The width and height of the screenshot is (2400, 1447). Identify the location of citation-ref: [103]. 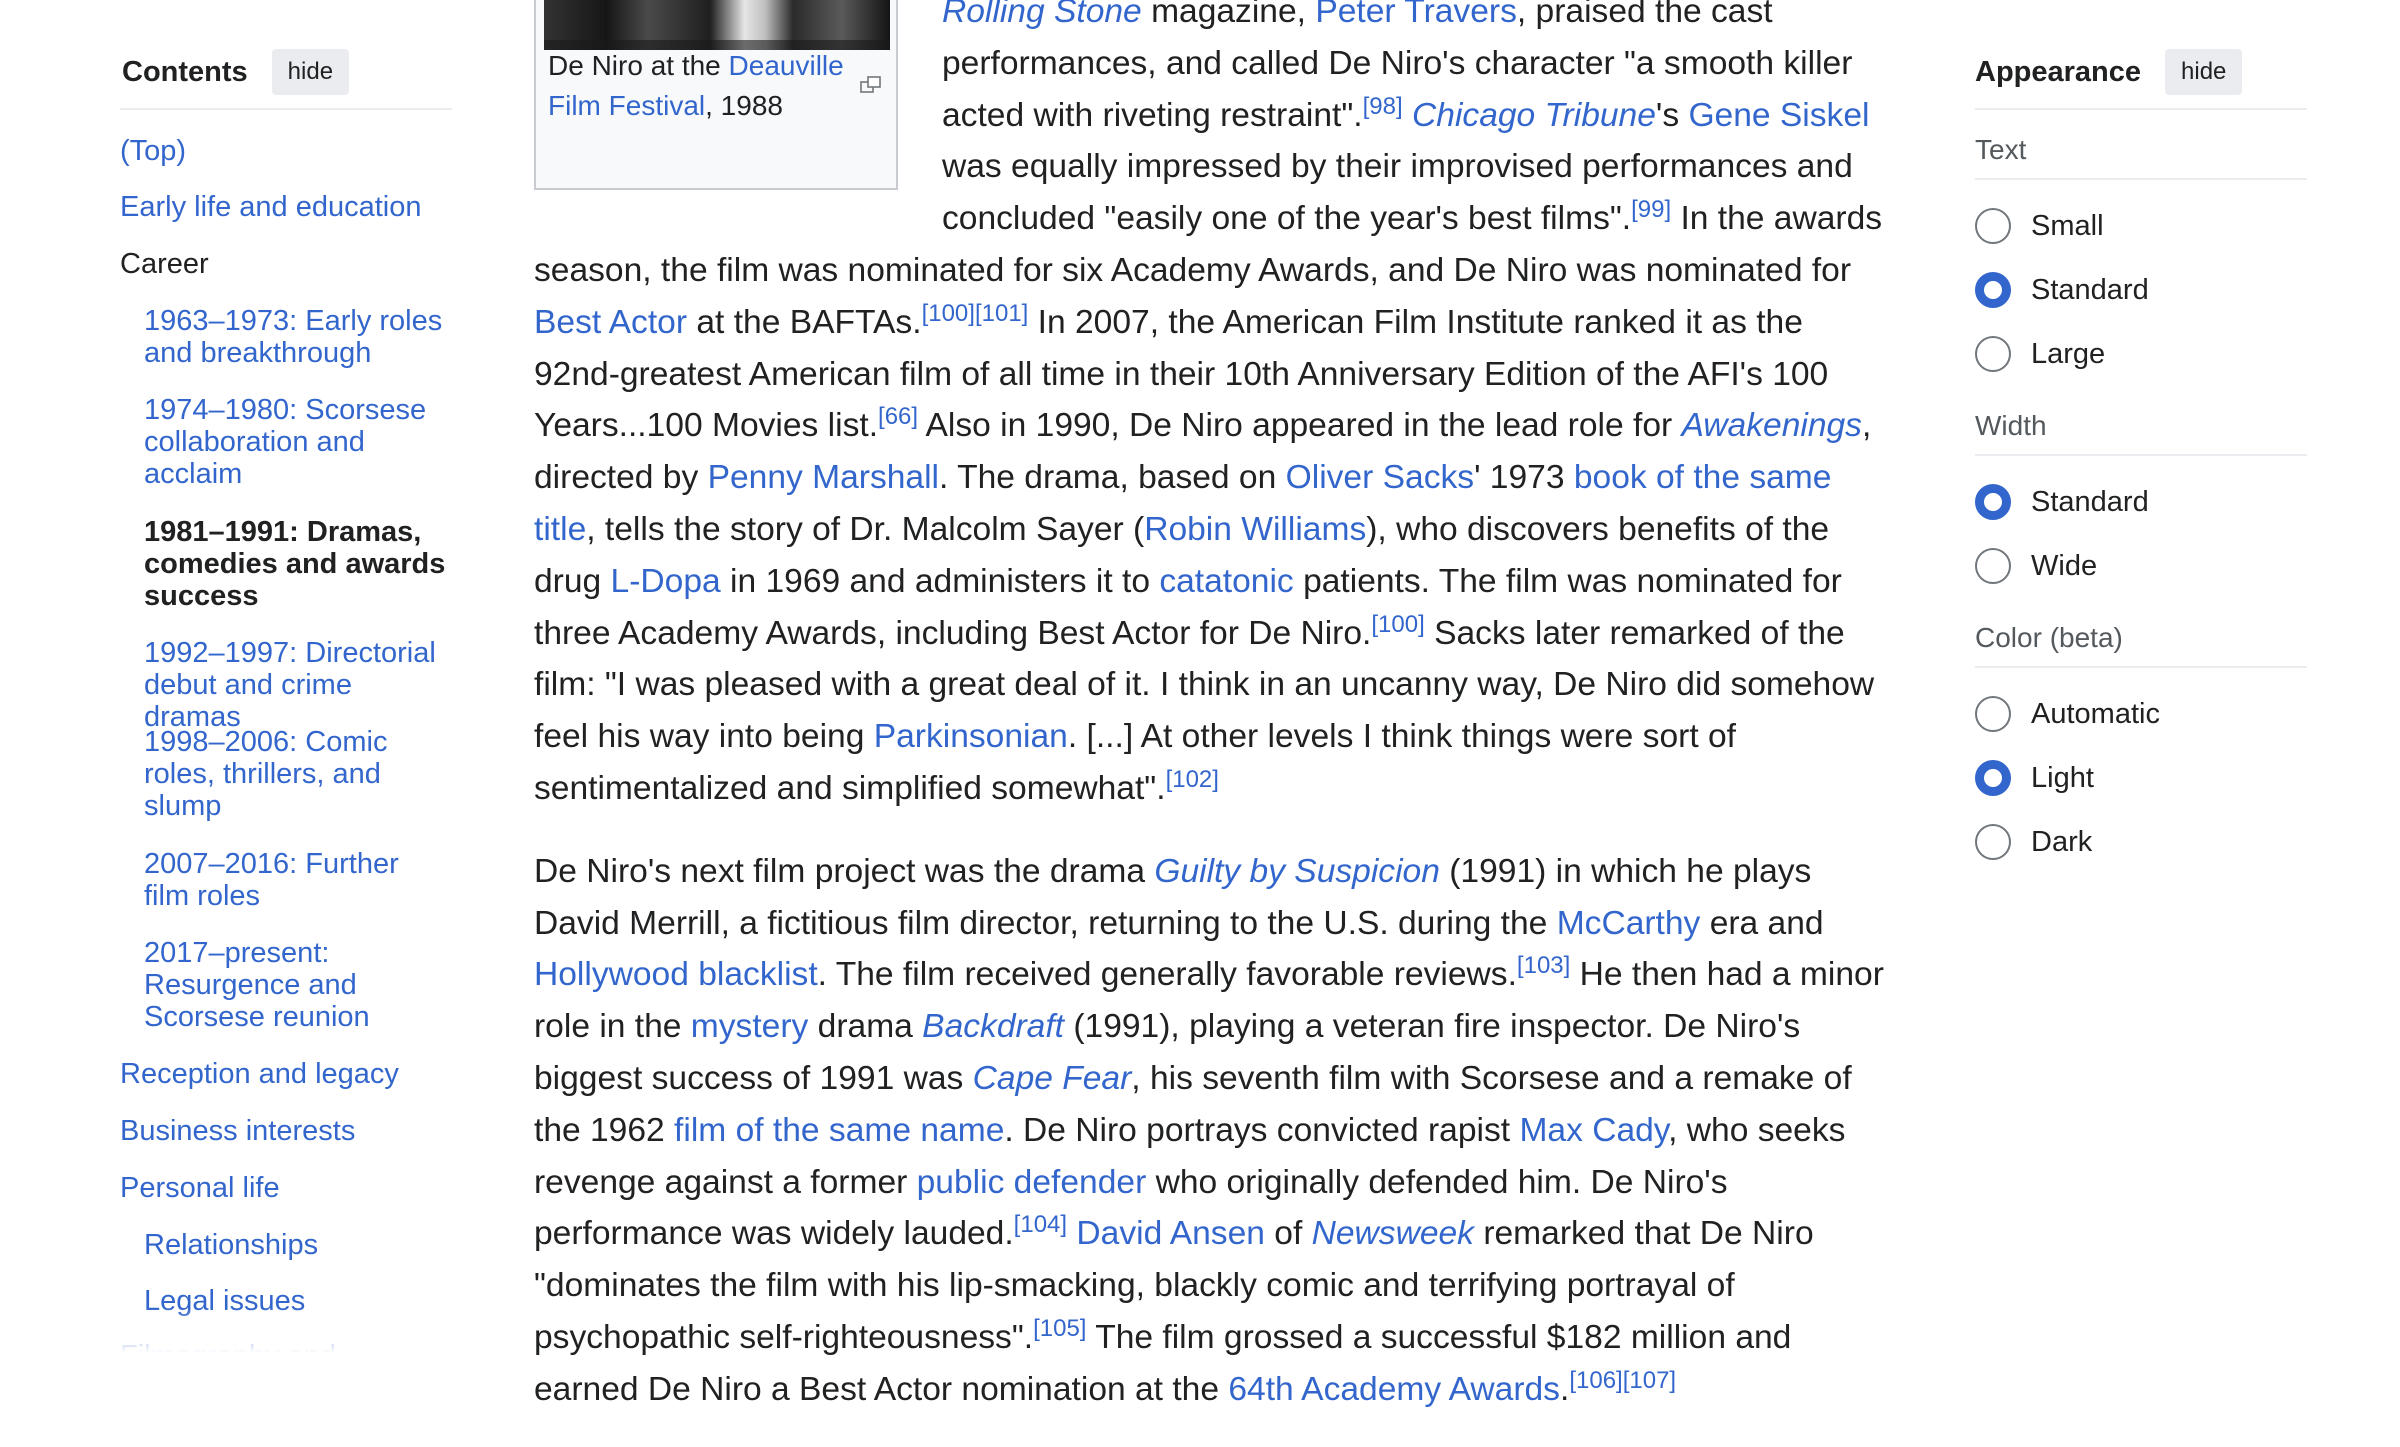
(1543, 965).